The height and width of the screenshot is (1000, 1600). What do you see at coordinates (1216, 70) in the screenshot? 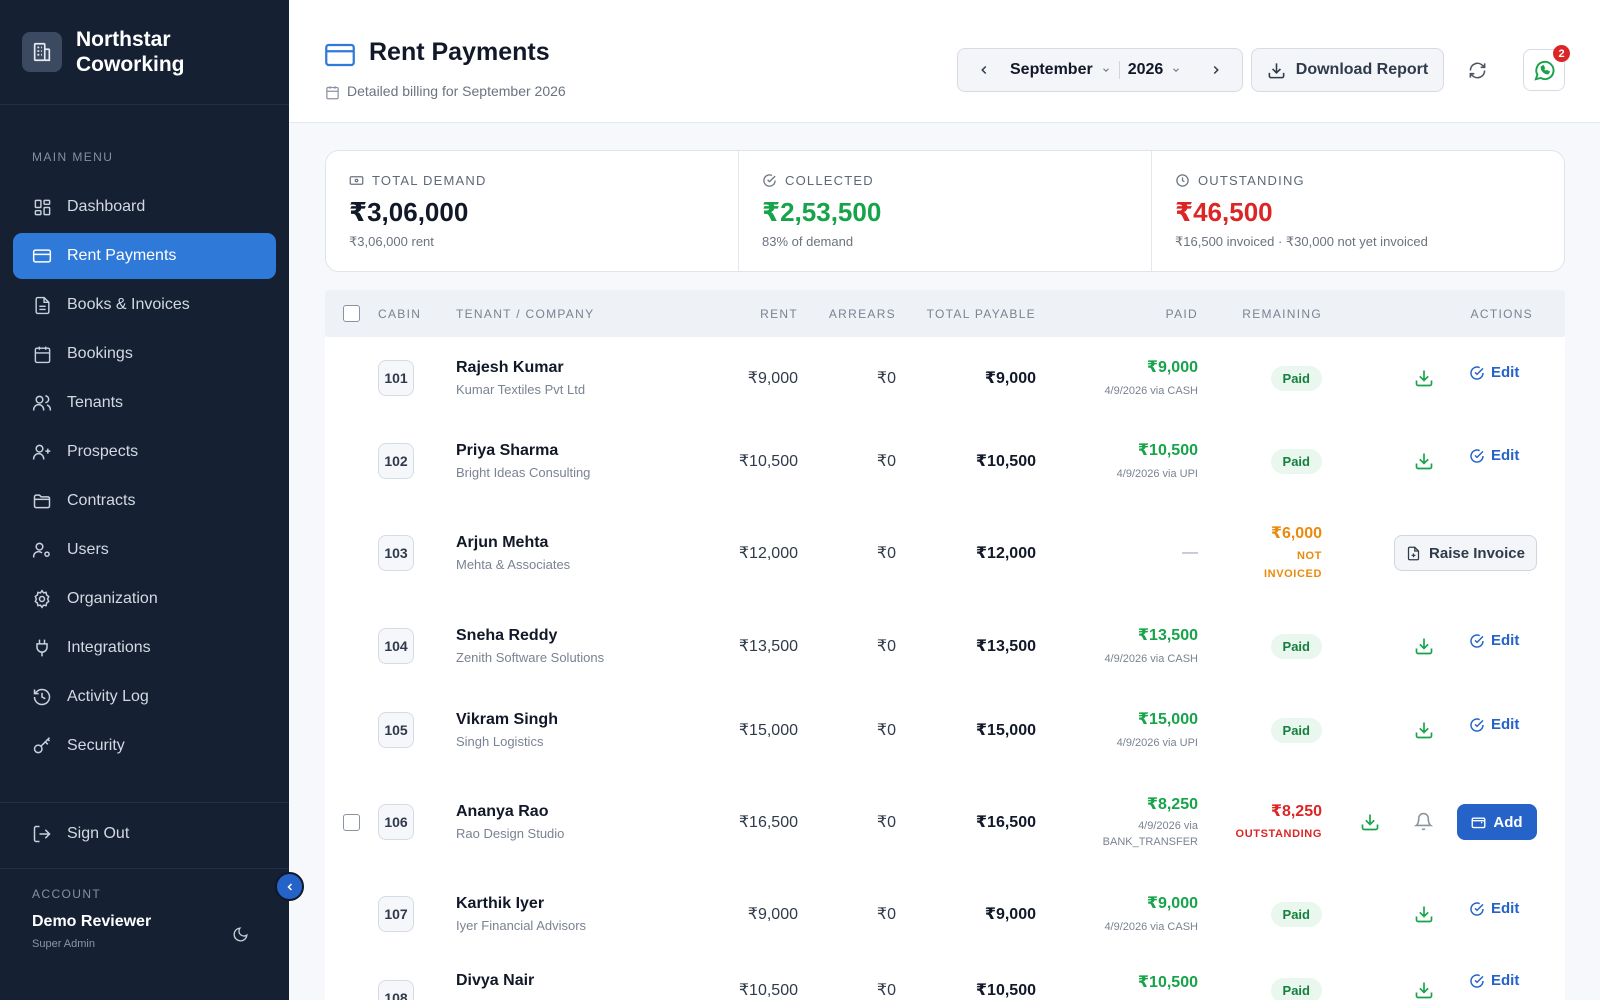
I see `next-month-button` at bounding box center [1216, 70].